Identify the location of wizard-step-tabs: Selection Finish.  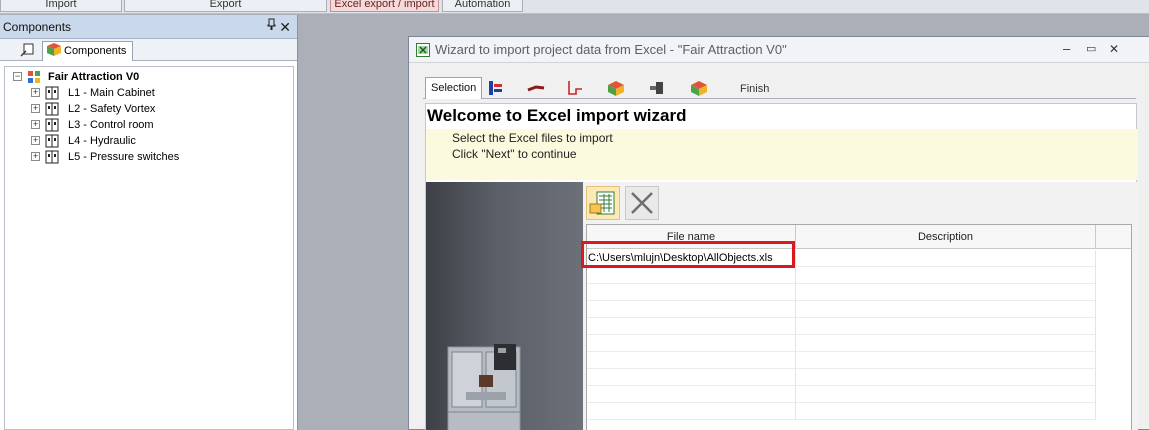
(779, 88).